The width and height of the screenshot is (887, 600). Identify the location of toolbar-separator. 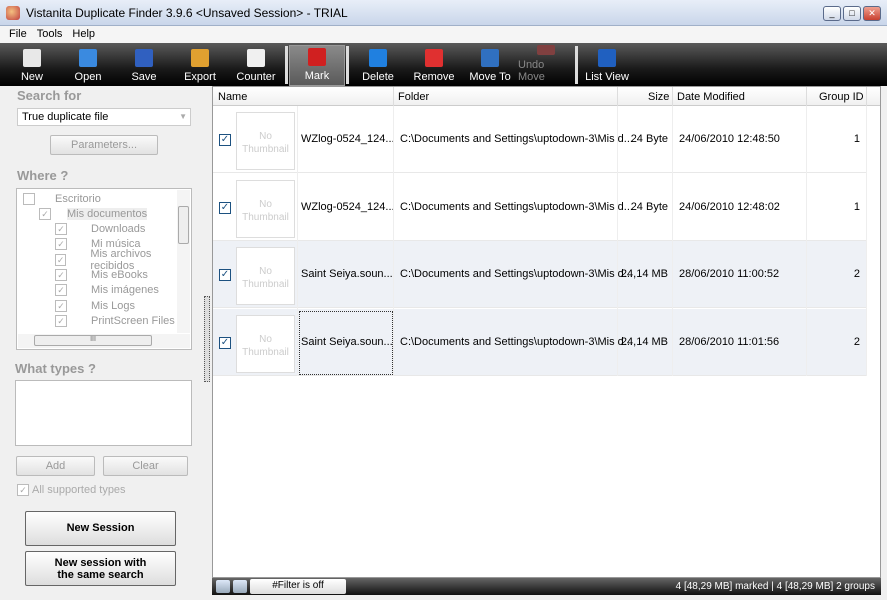
(347, 65).